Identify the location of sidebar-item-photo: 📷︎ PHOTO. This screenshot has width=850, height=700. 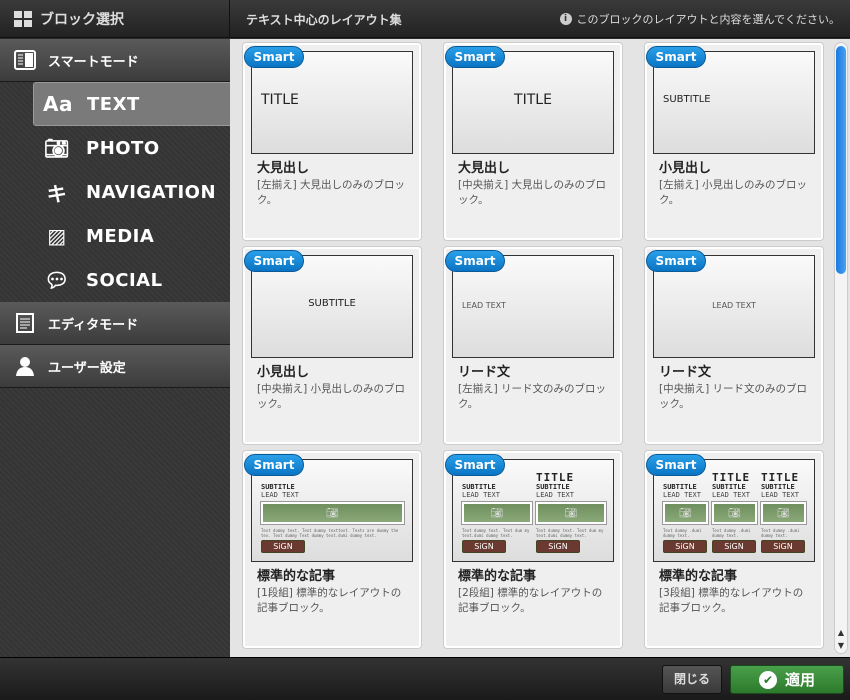
(115, 148).